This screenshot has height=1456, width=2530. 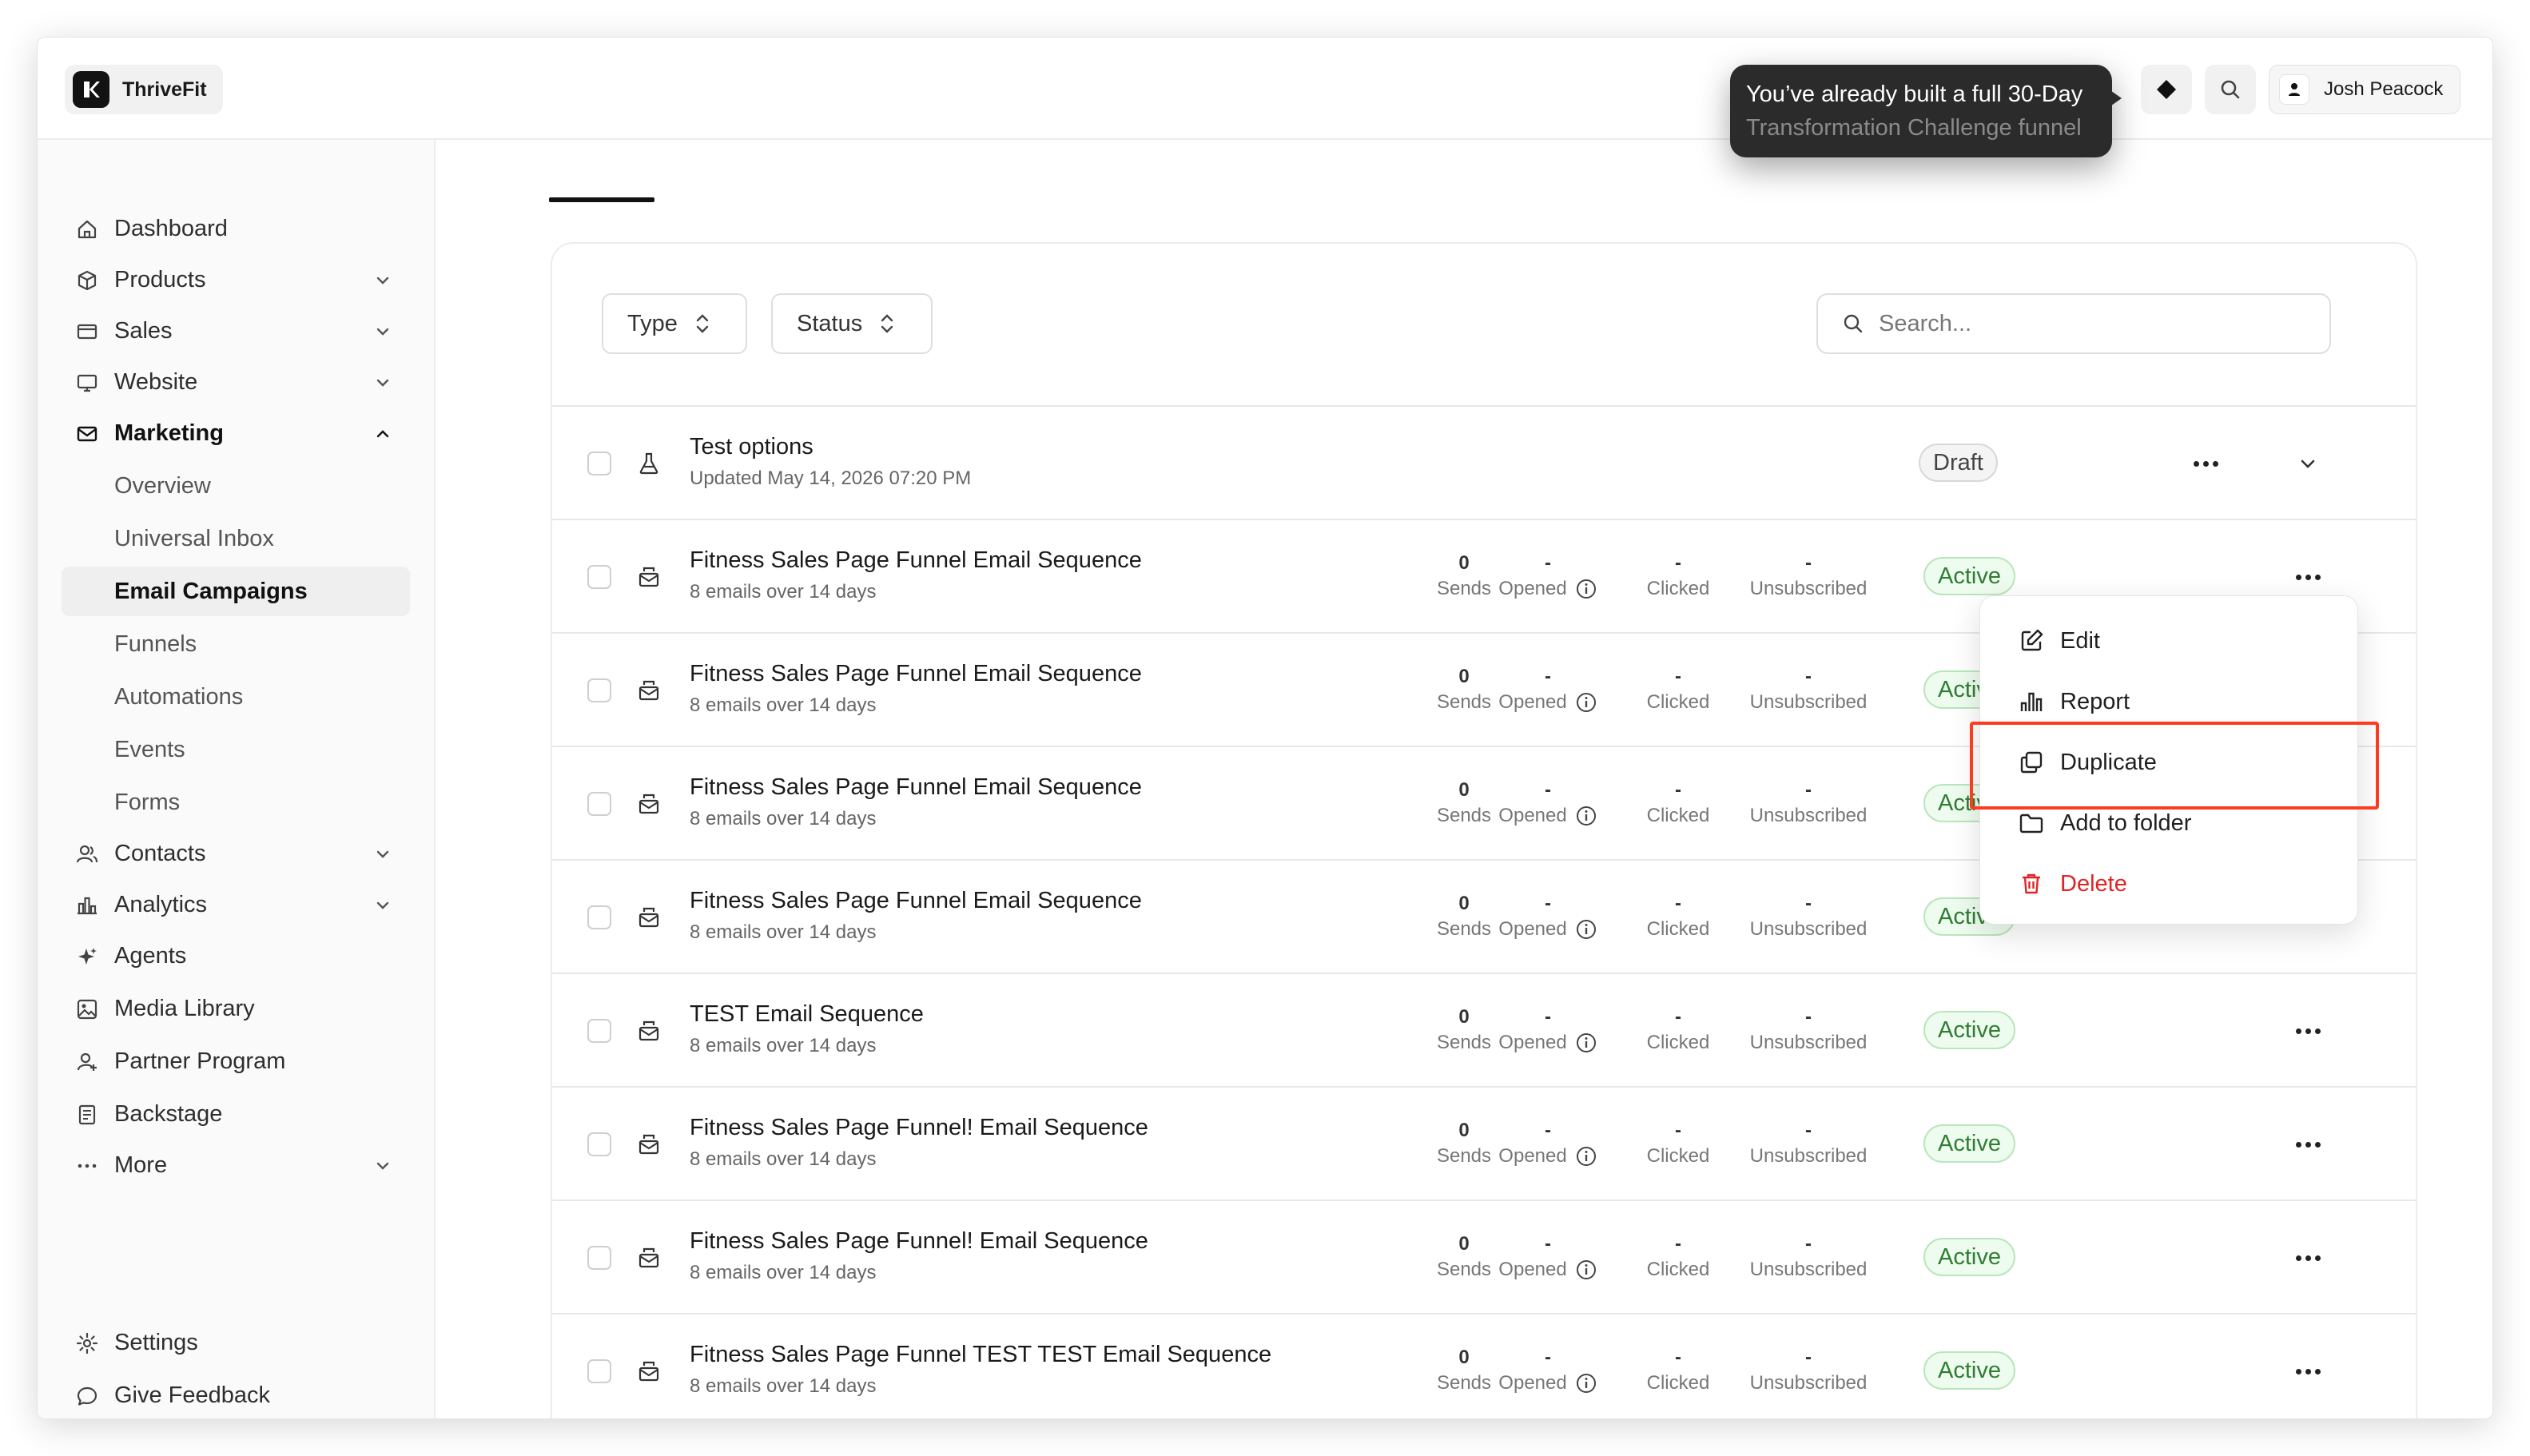 What do you see at coordinates (674, 323) in the screenshot?
I see `type-filter: Type` at bounding box center [674, 323].